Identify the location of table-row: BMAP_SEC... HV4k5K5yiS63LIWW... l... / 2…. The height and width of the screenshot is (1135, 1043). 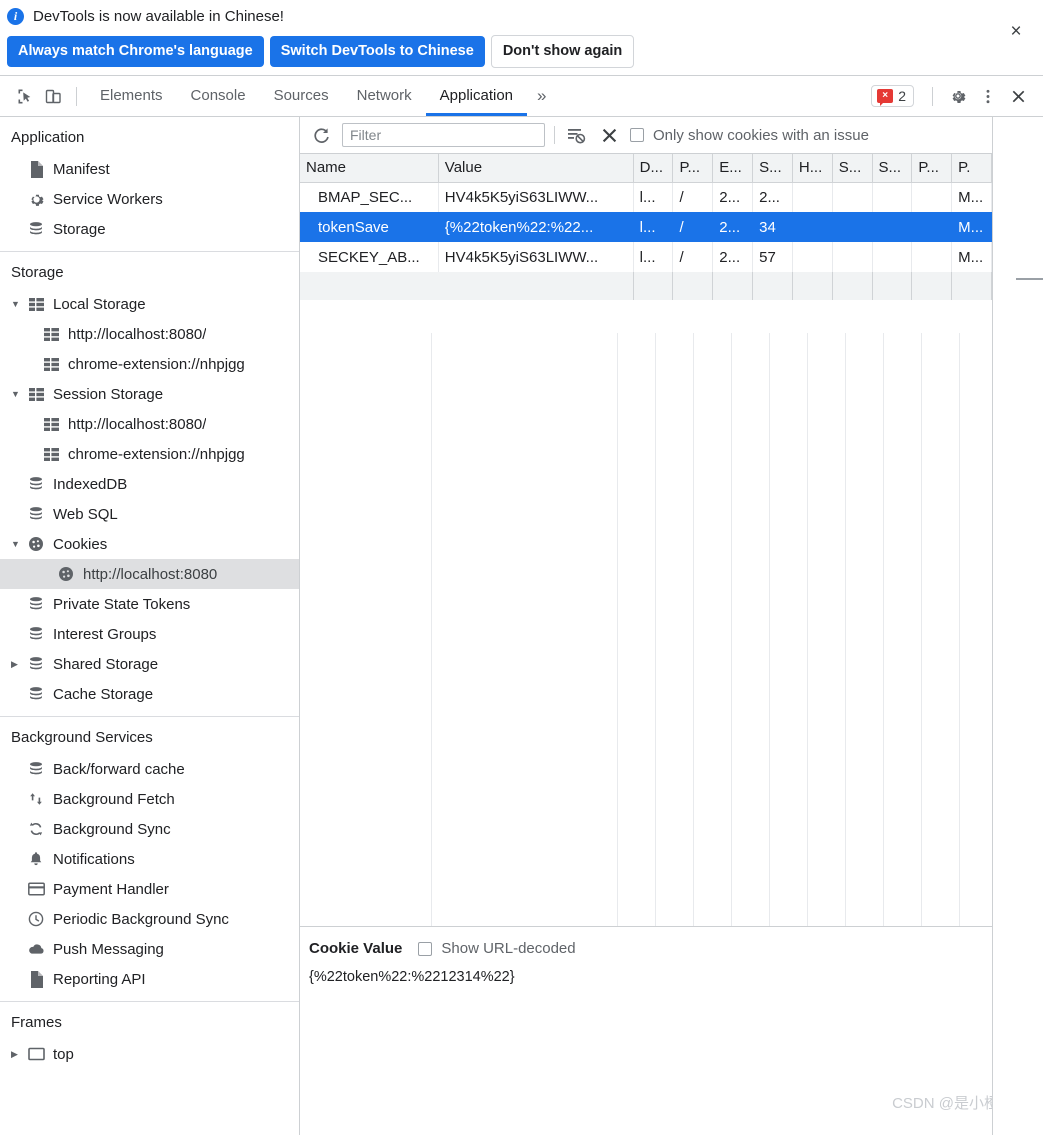
(646, 197).